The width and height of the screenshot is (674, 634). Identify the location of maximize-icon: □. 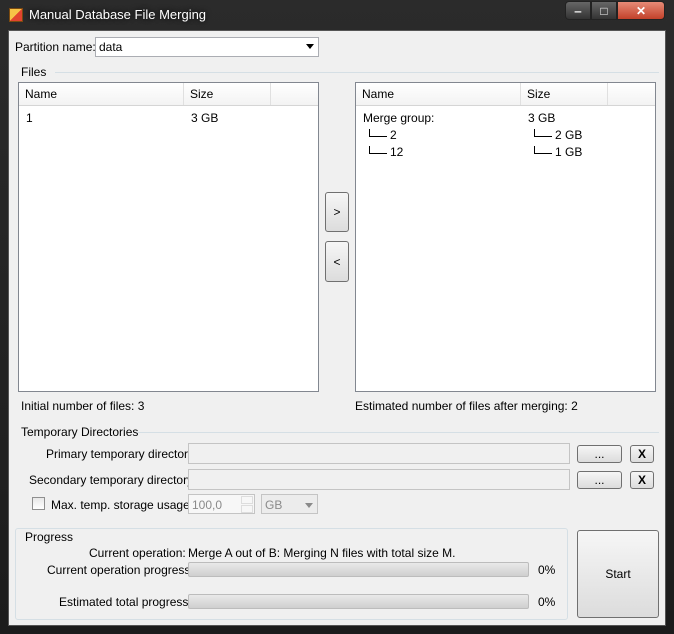
(604, 10).